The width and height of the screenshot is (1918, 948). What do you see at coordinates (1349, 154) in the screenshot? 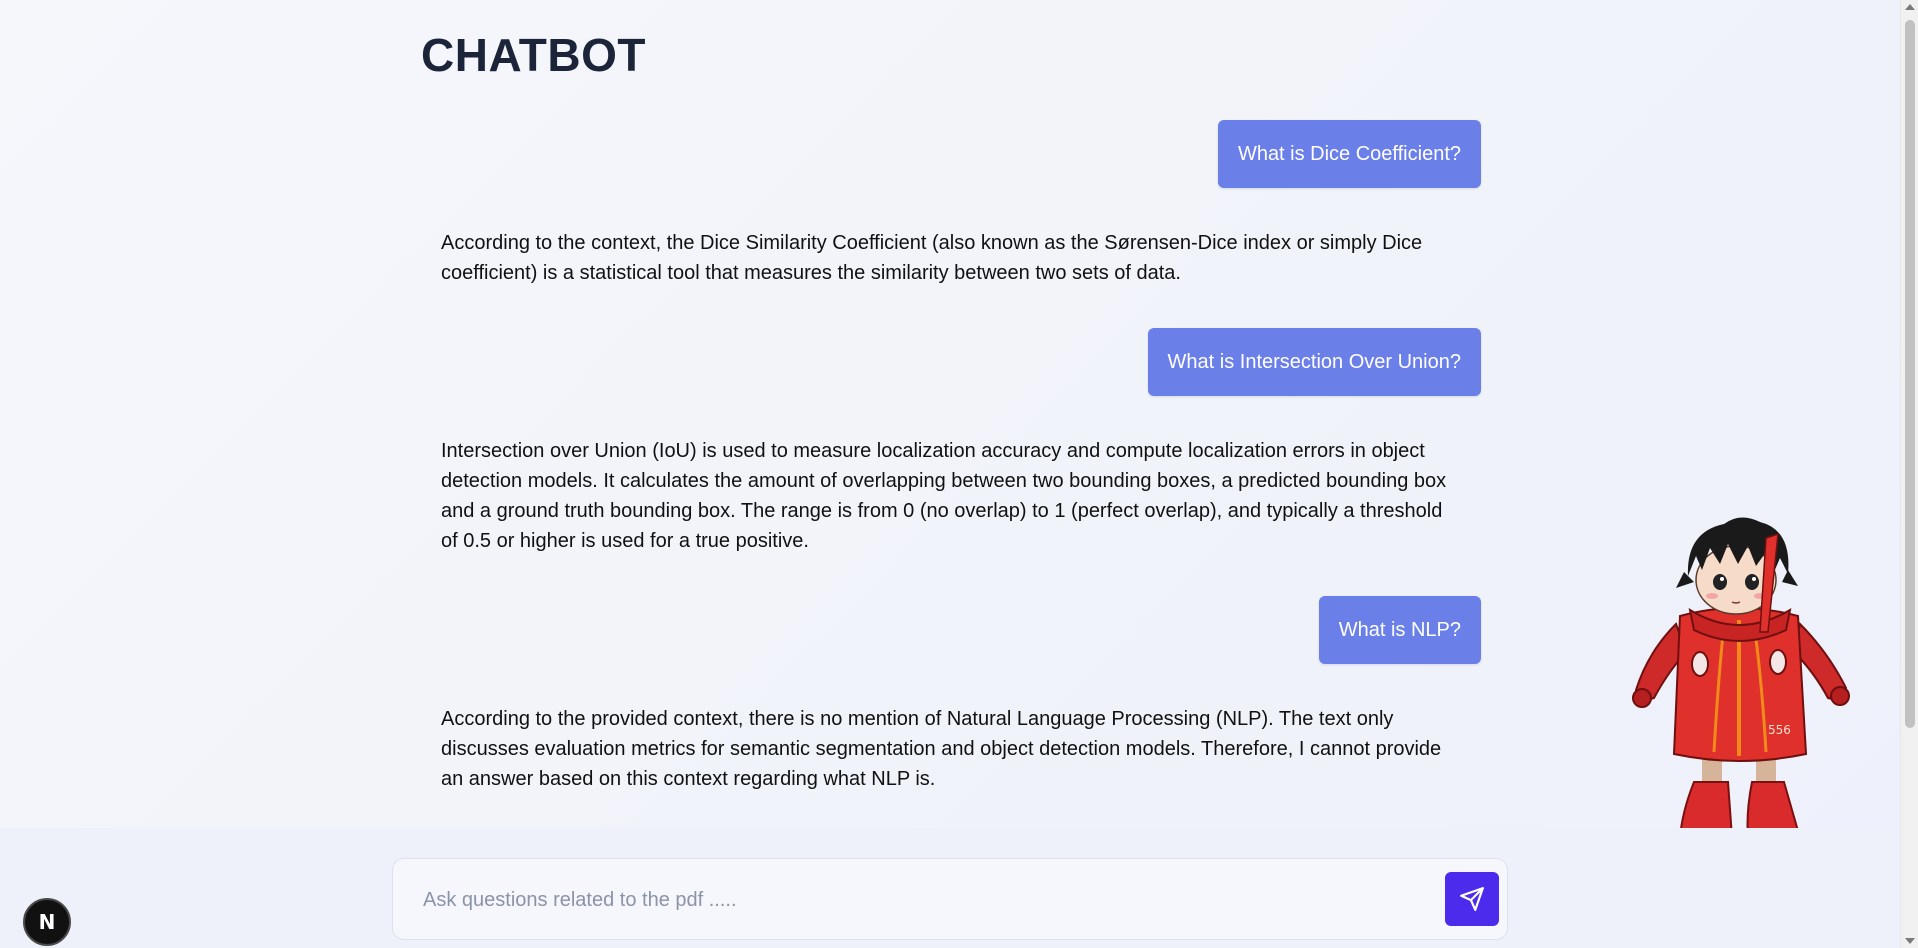
I see `user-message: What is Dice Coefficient?` at bounding box center [1349, 154].